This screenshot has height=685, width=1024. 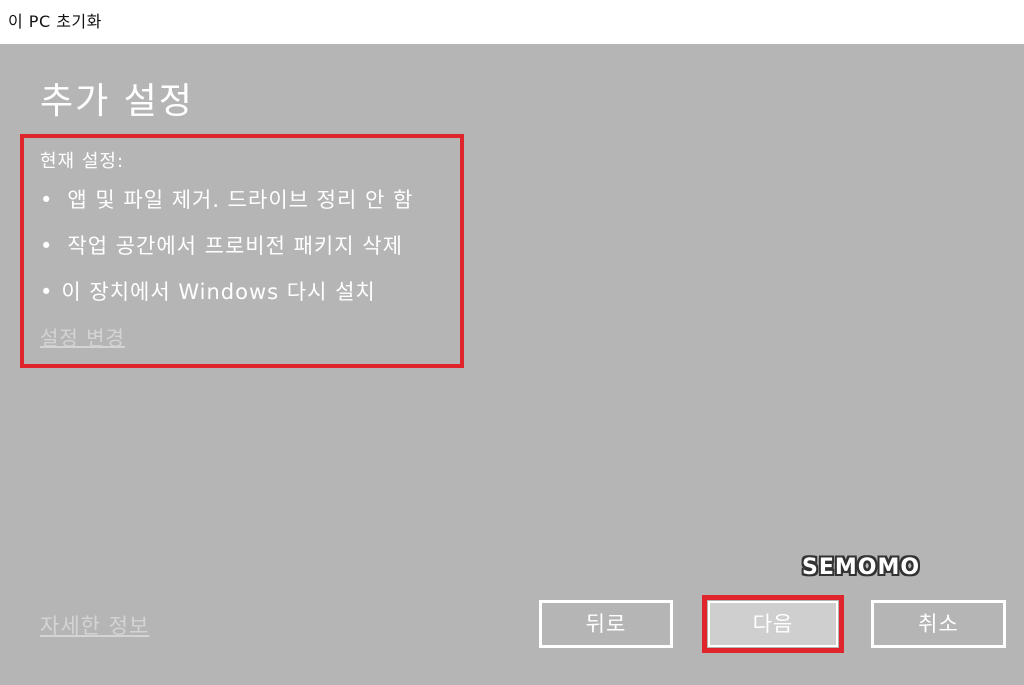 I want to click on settings-item-label: 이 장치에서 Windows 다시 설치, so click(x=218, y=292).